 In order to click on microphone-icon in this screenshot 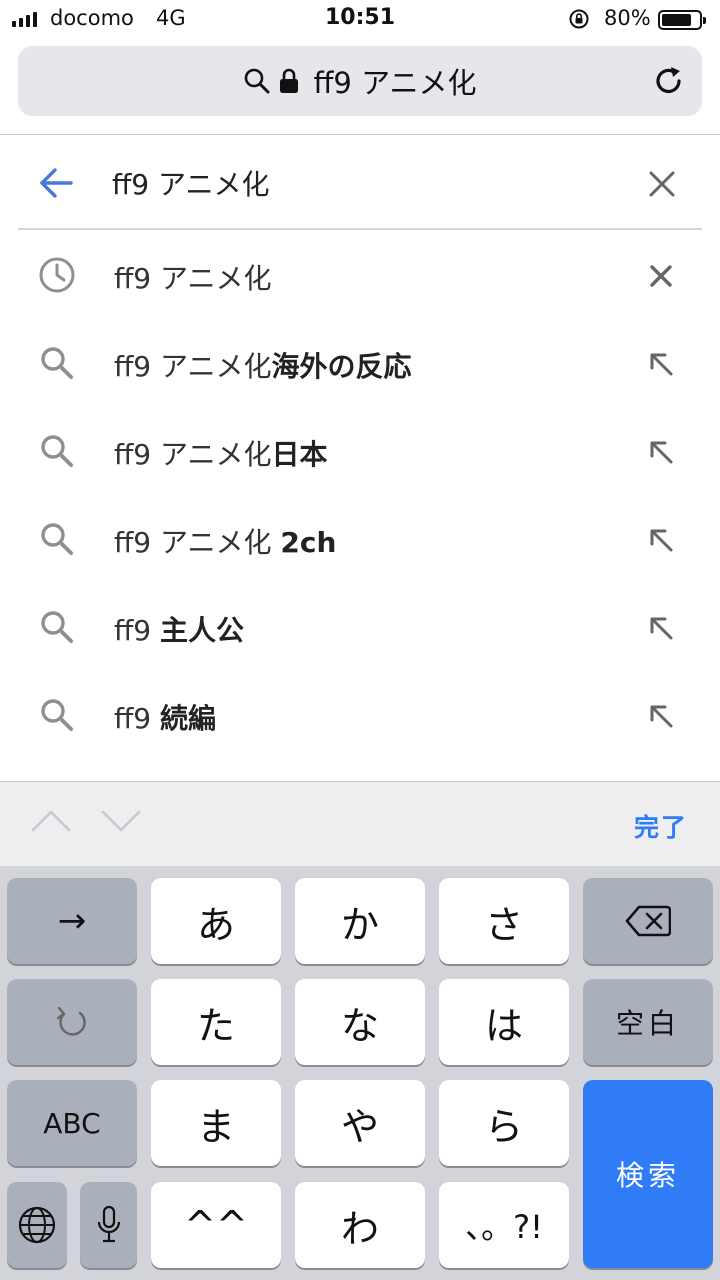, I will do `click(108, 1224)`.